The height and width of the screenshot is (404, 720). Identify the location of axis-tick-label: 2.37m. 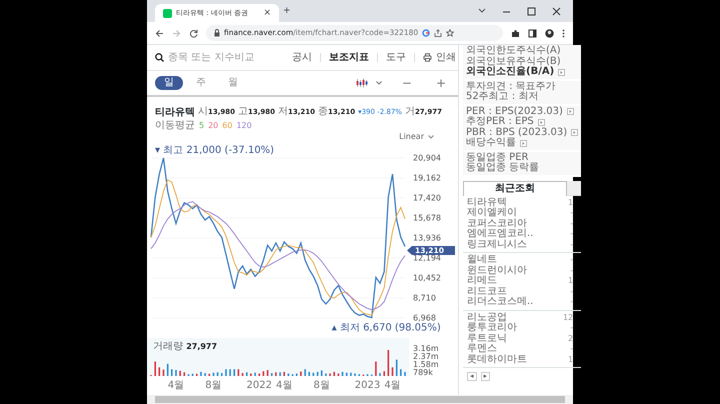
(426, 356).